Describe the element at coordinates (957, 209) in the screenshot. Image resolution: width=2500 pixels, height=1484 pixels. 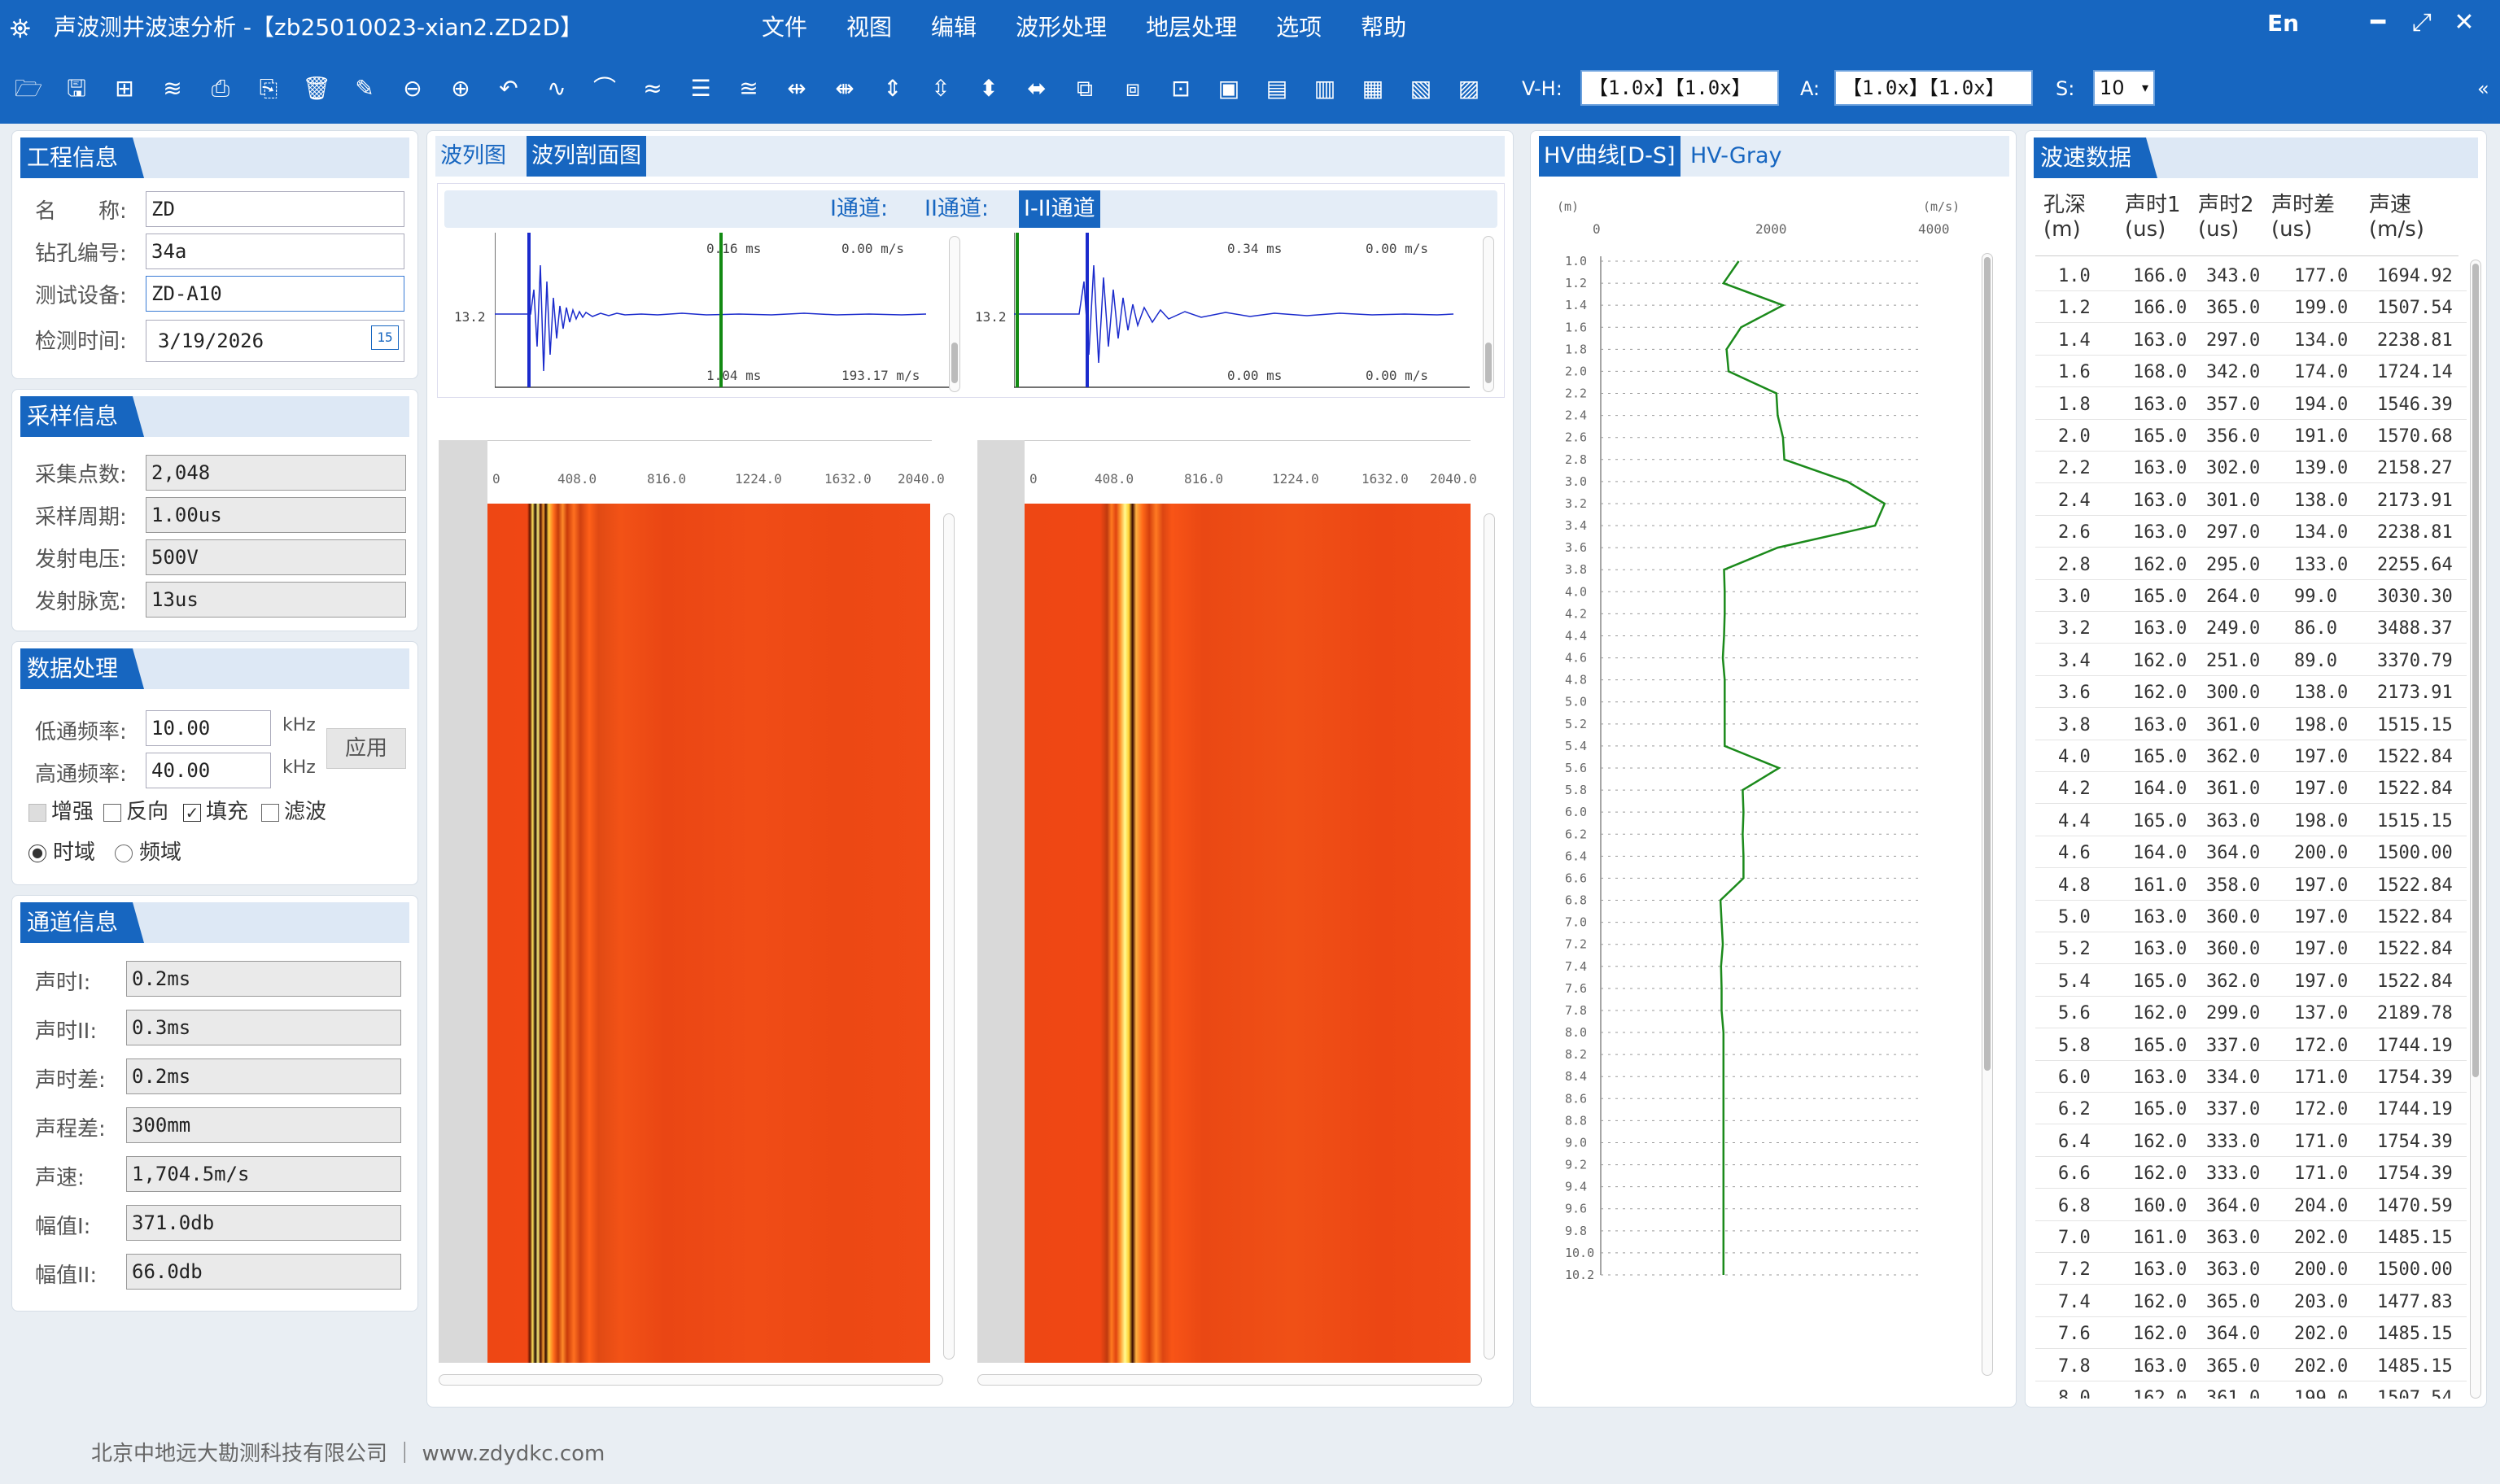
I see `tab-channel-2: II通道:` at that location.